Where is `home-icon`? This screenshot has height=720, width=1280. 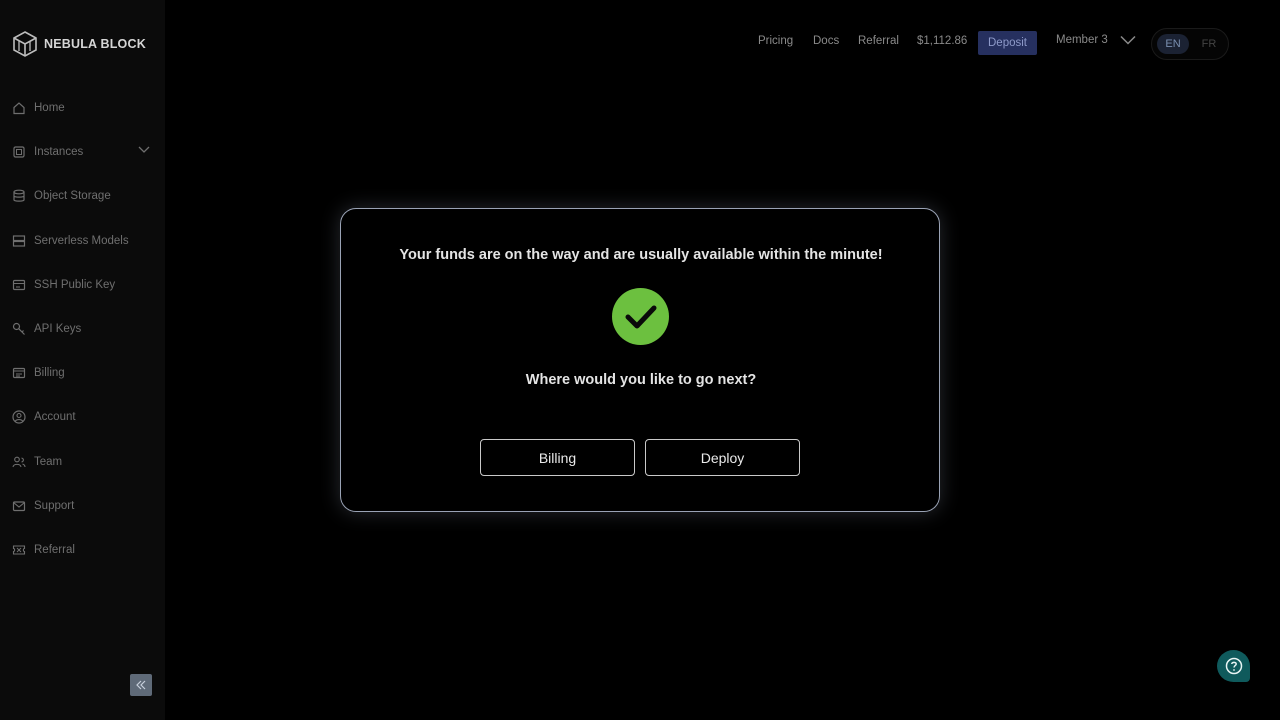 home-icon is located at coordinates (19, 108).